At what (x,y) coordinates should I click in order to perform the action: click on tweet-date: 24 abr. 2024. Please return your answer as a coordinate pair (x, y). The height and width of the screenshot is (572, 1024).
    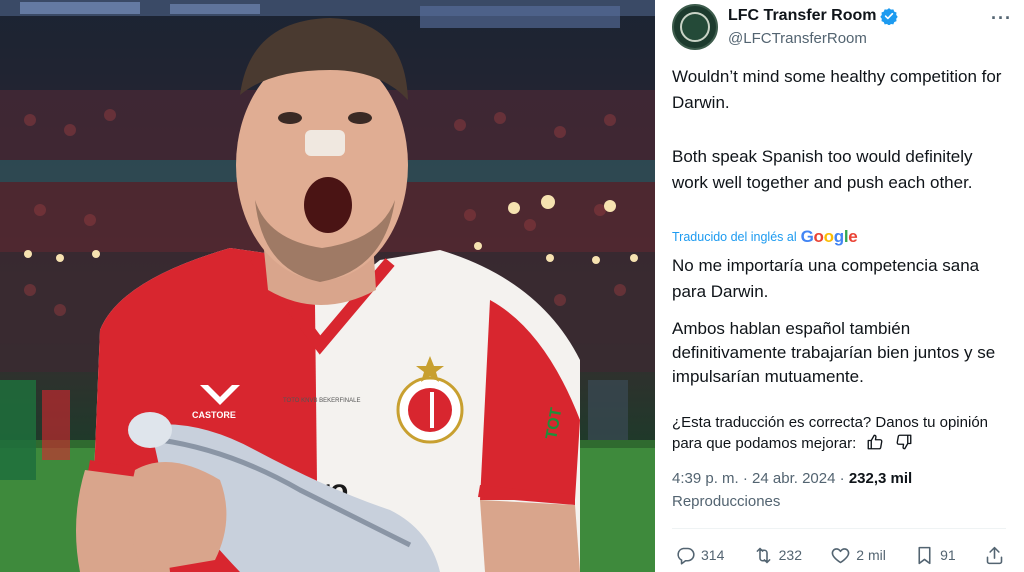
    Looking at the image, I should click on (793, 478).